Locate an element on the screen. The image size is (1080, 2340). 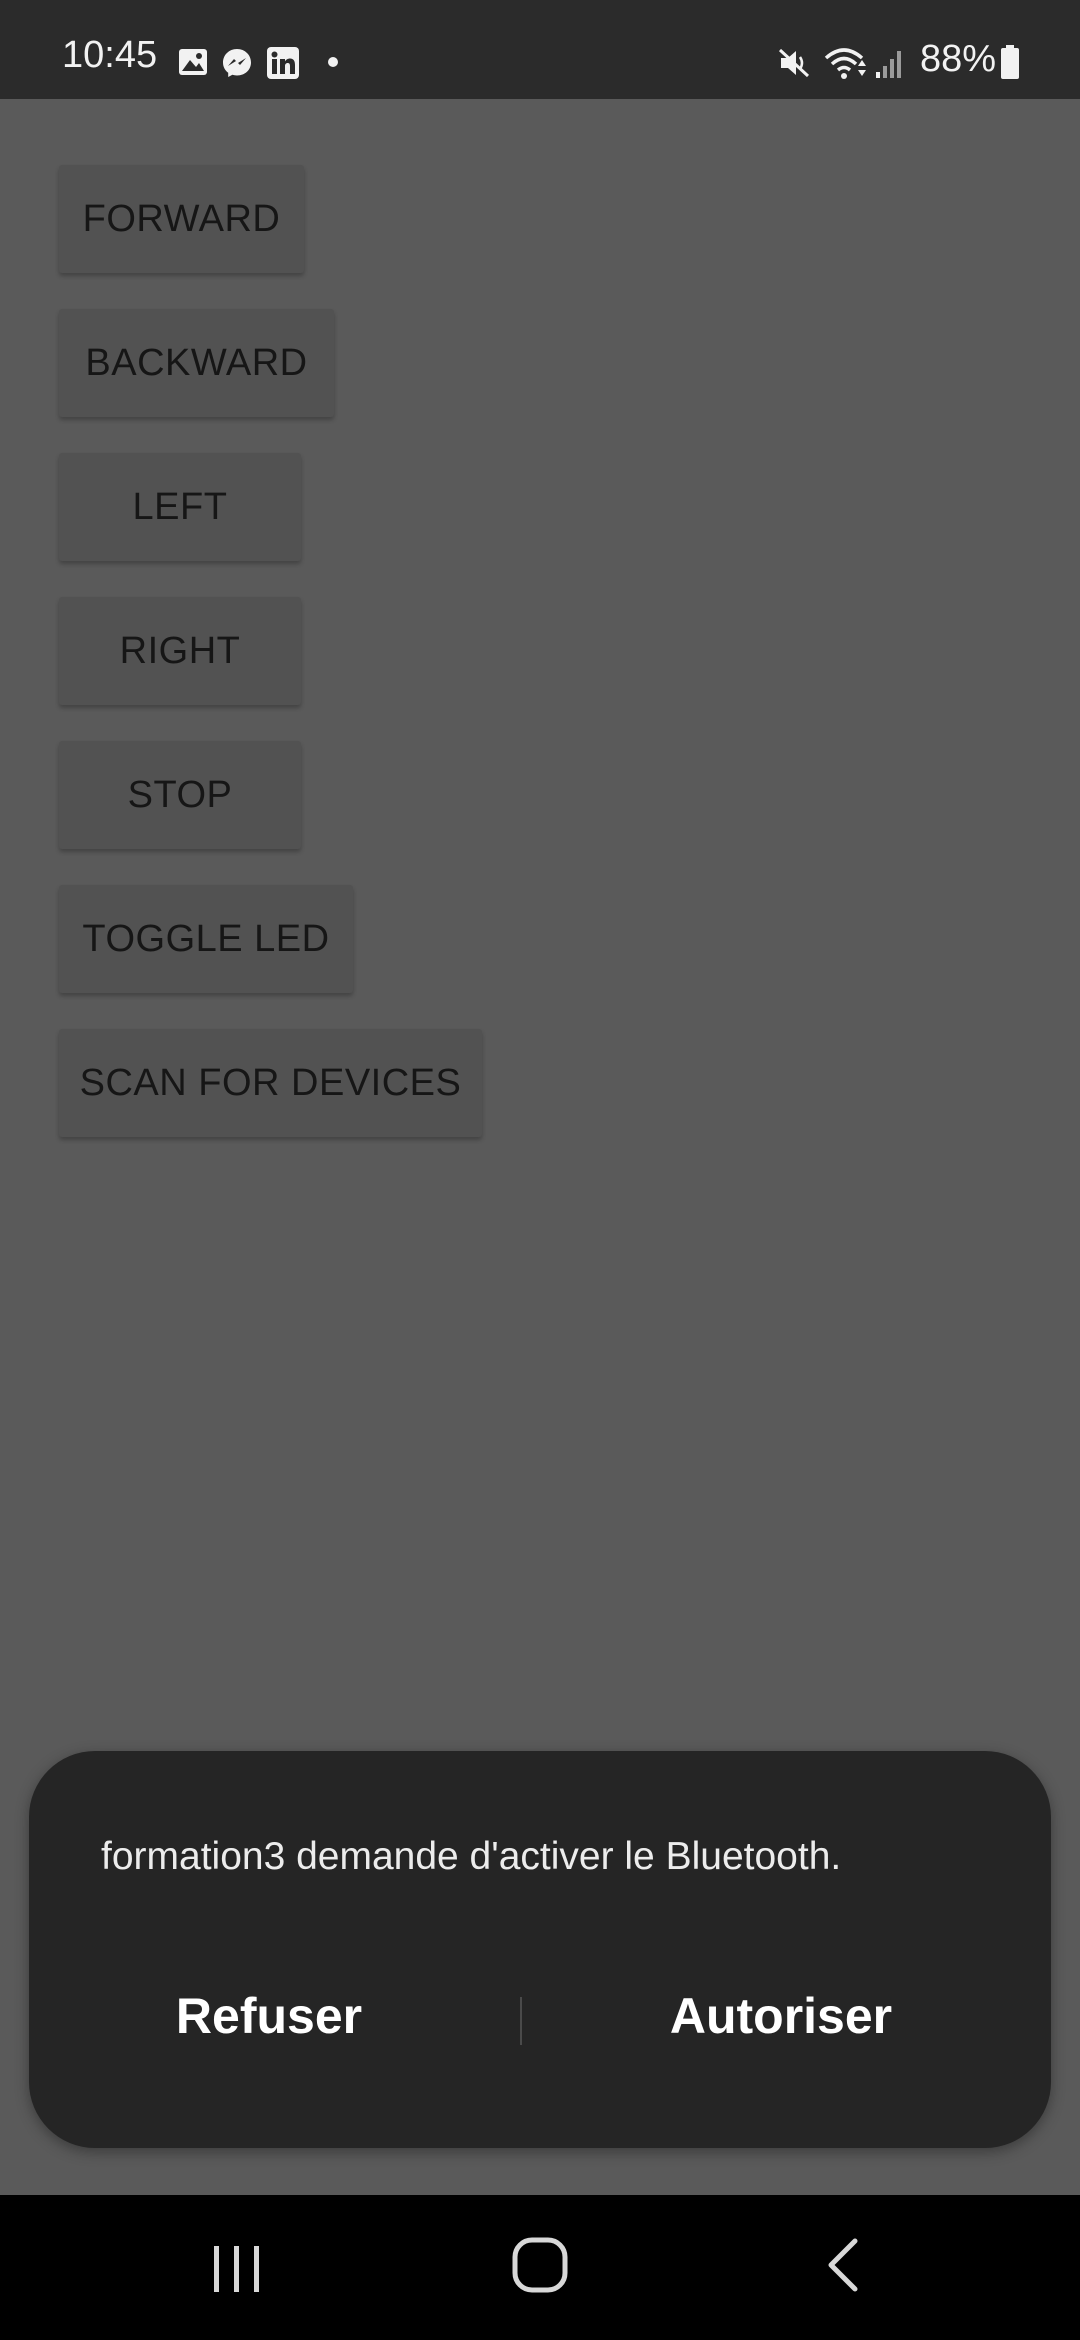
right-button: RIGHT is located at coordinates (180, 651).